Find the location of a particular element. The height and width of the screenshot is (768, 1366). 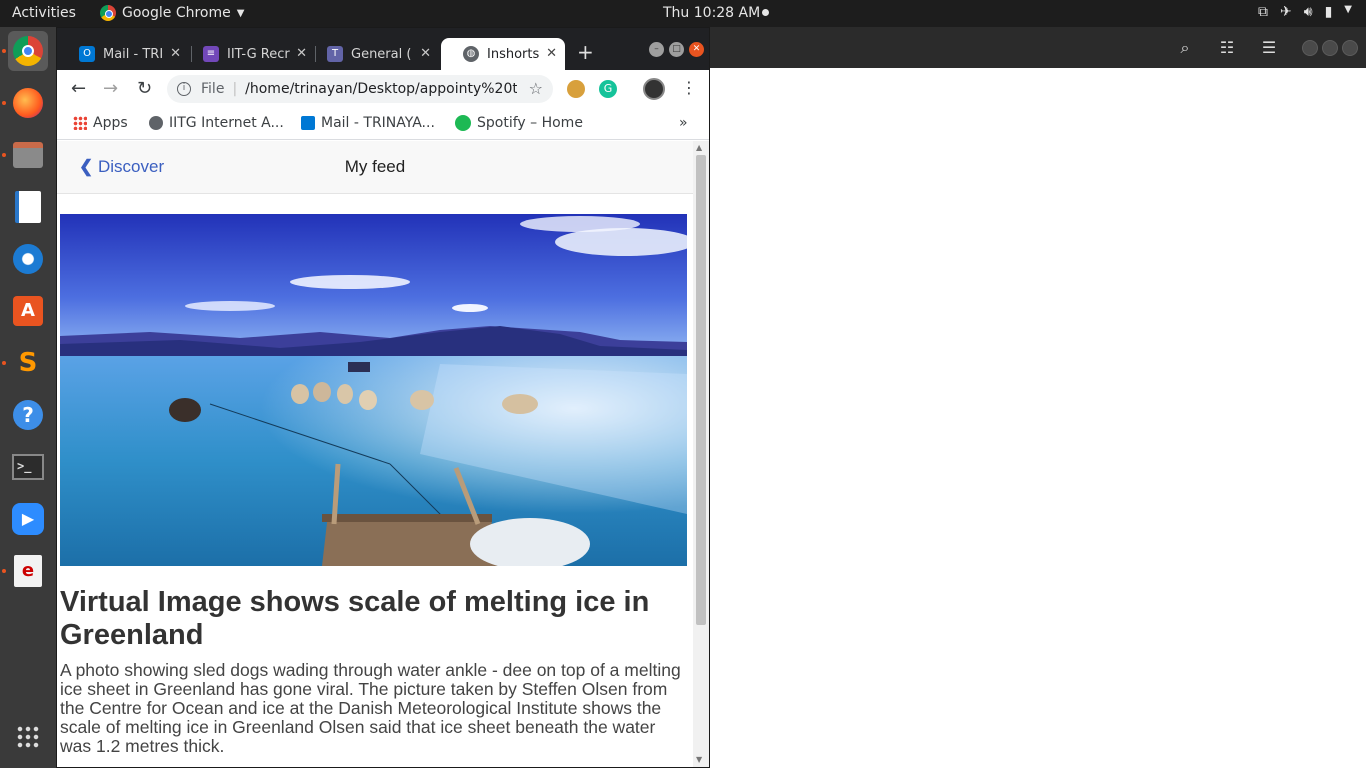

tab-iitg-recruitment: ≡ IIT-G Recr ✕ is located at coordinates (248, 54).